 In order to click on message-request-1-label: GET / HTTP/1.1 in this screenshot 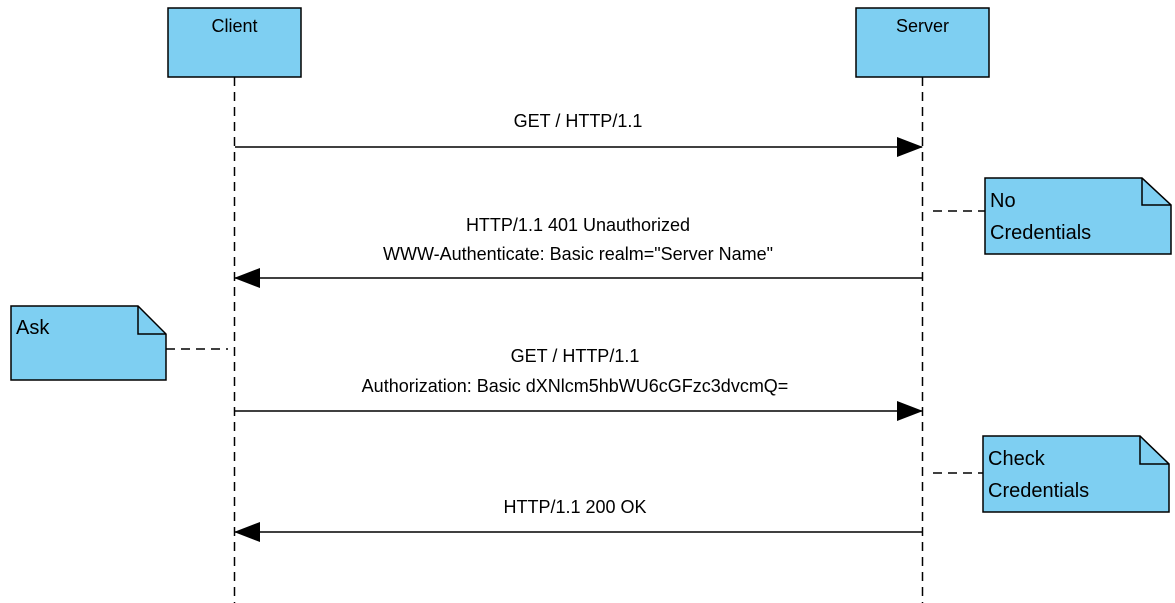, I will do `click(578, 121)`.